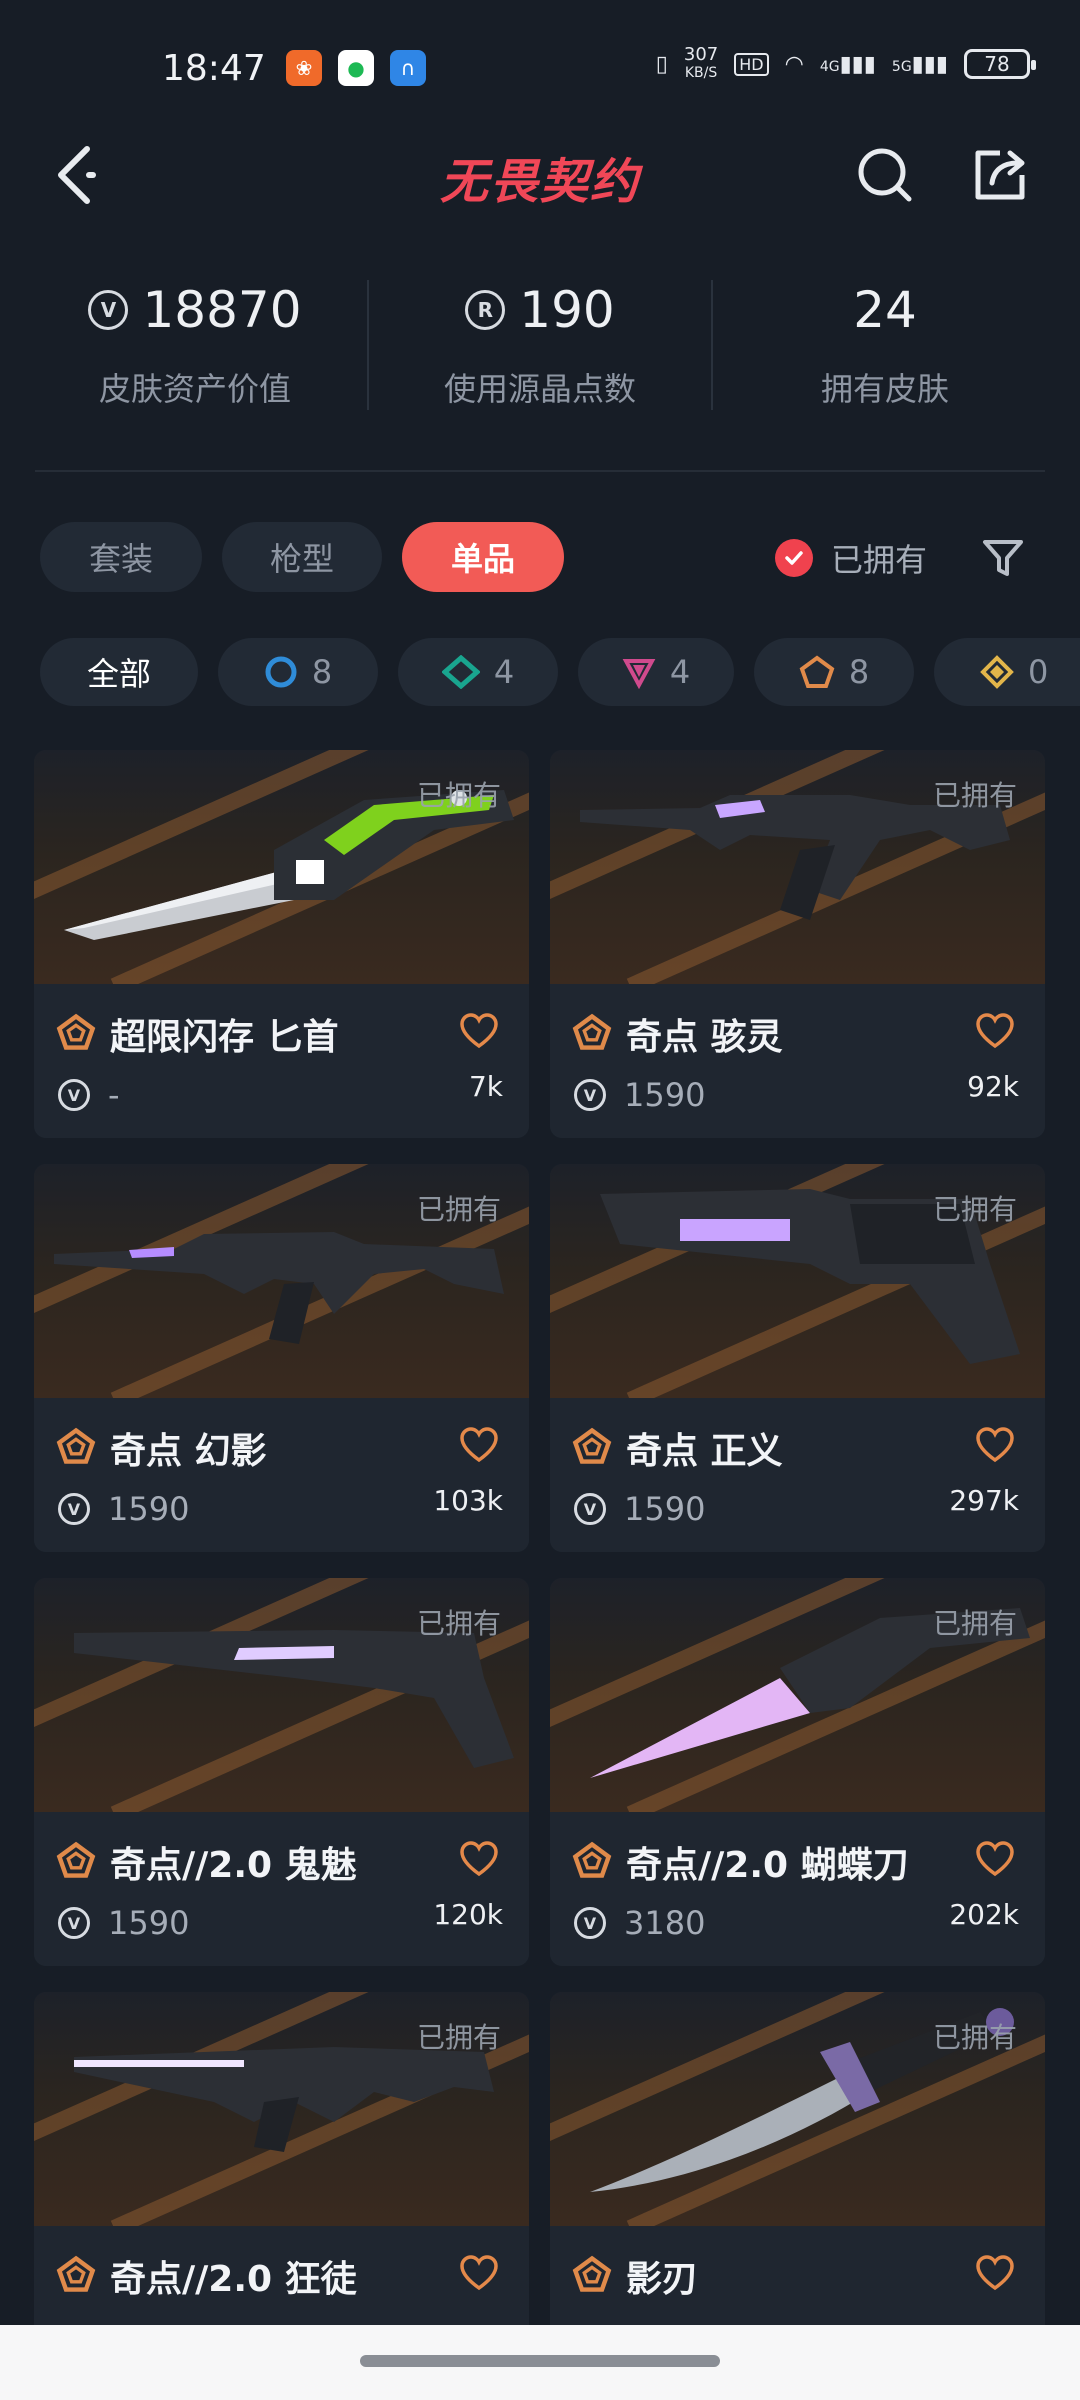 Image resolution: width=1080 pixels, height=2400 pixels. Describe the element at coordinates (885, 340) in the screenshot. I see `stat-owned-skins: 24 拥有皮肤` at that location.